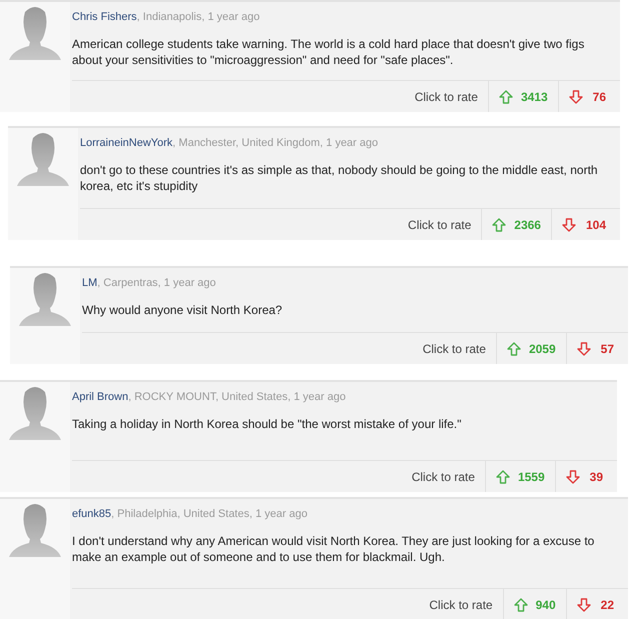  I want to click on upvote-button: 2366, so click(516, 224).